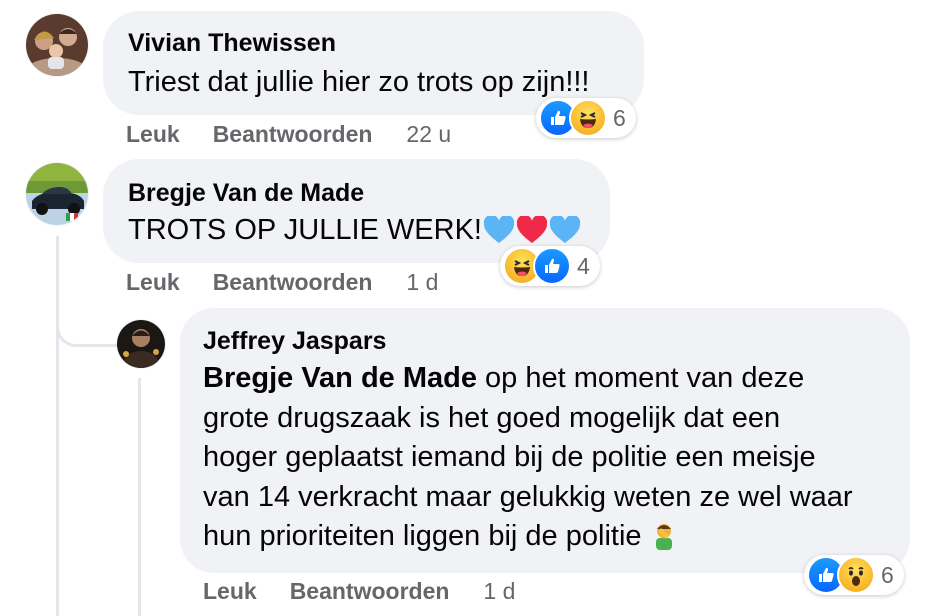 The height and width of the screenshot is (616, 944). What do you see at coordinates (57, 194) in the screenshot?
I see `avatar-bregje` at bounding box center [57, 194].